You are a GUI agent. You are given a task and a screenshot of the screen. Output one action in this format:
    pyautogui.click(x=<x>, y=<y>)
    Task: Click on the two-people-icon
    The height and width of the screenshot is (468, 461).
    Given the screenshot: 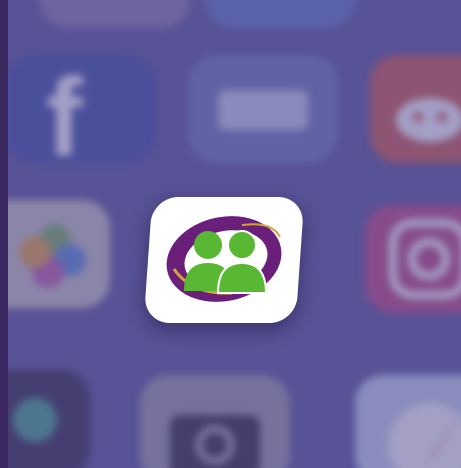 What is the action you would take?
    pyautogui.click(x=224, y=259)
    